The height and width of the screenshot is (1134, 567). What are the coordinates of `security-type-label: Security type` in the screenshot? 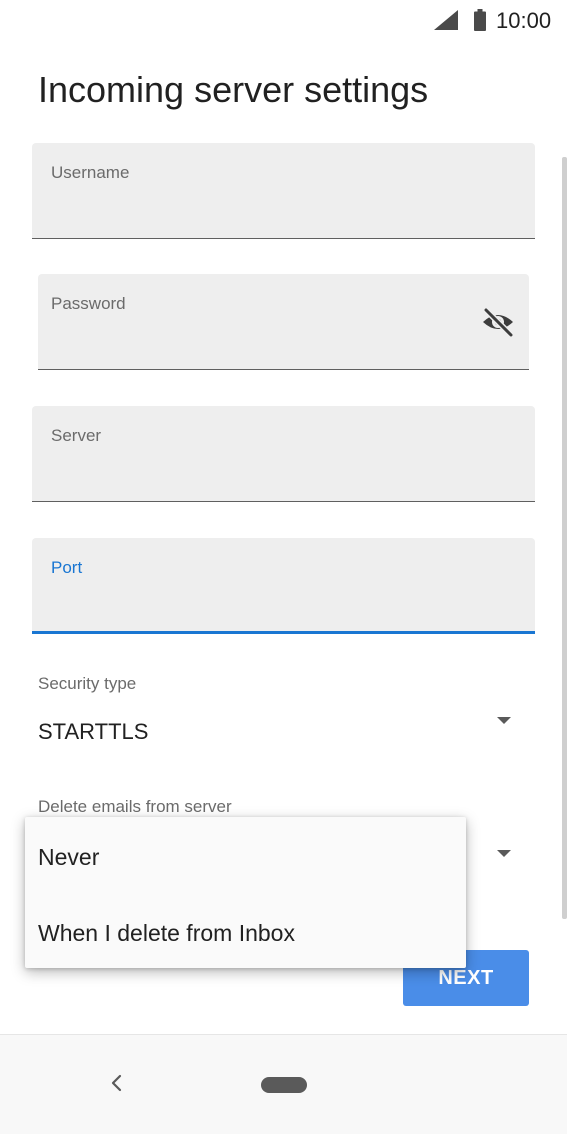 It's located at (87, 683).